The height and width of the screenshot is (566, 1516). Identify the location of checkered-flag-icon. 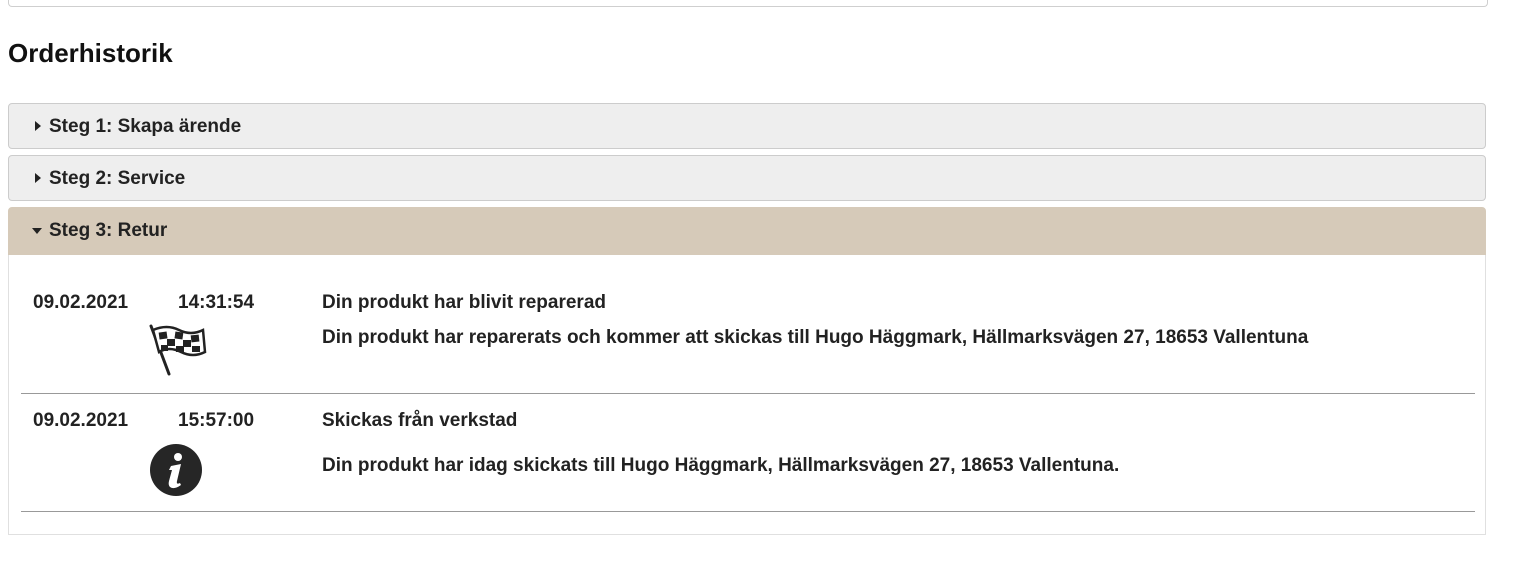
(176, 352).